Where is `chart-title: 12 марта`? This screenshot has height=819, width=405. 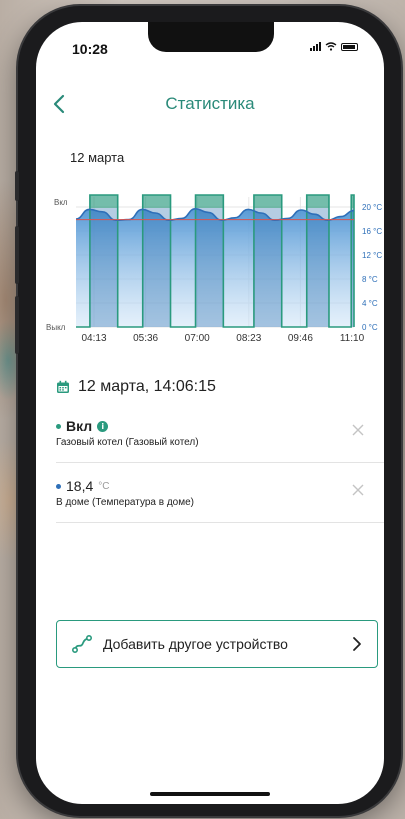 chart-title: 12 марта is located at coordinates (97, 157).